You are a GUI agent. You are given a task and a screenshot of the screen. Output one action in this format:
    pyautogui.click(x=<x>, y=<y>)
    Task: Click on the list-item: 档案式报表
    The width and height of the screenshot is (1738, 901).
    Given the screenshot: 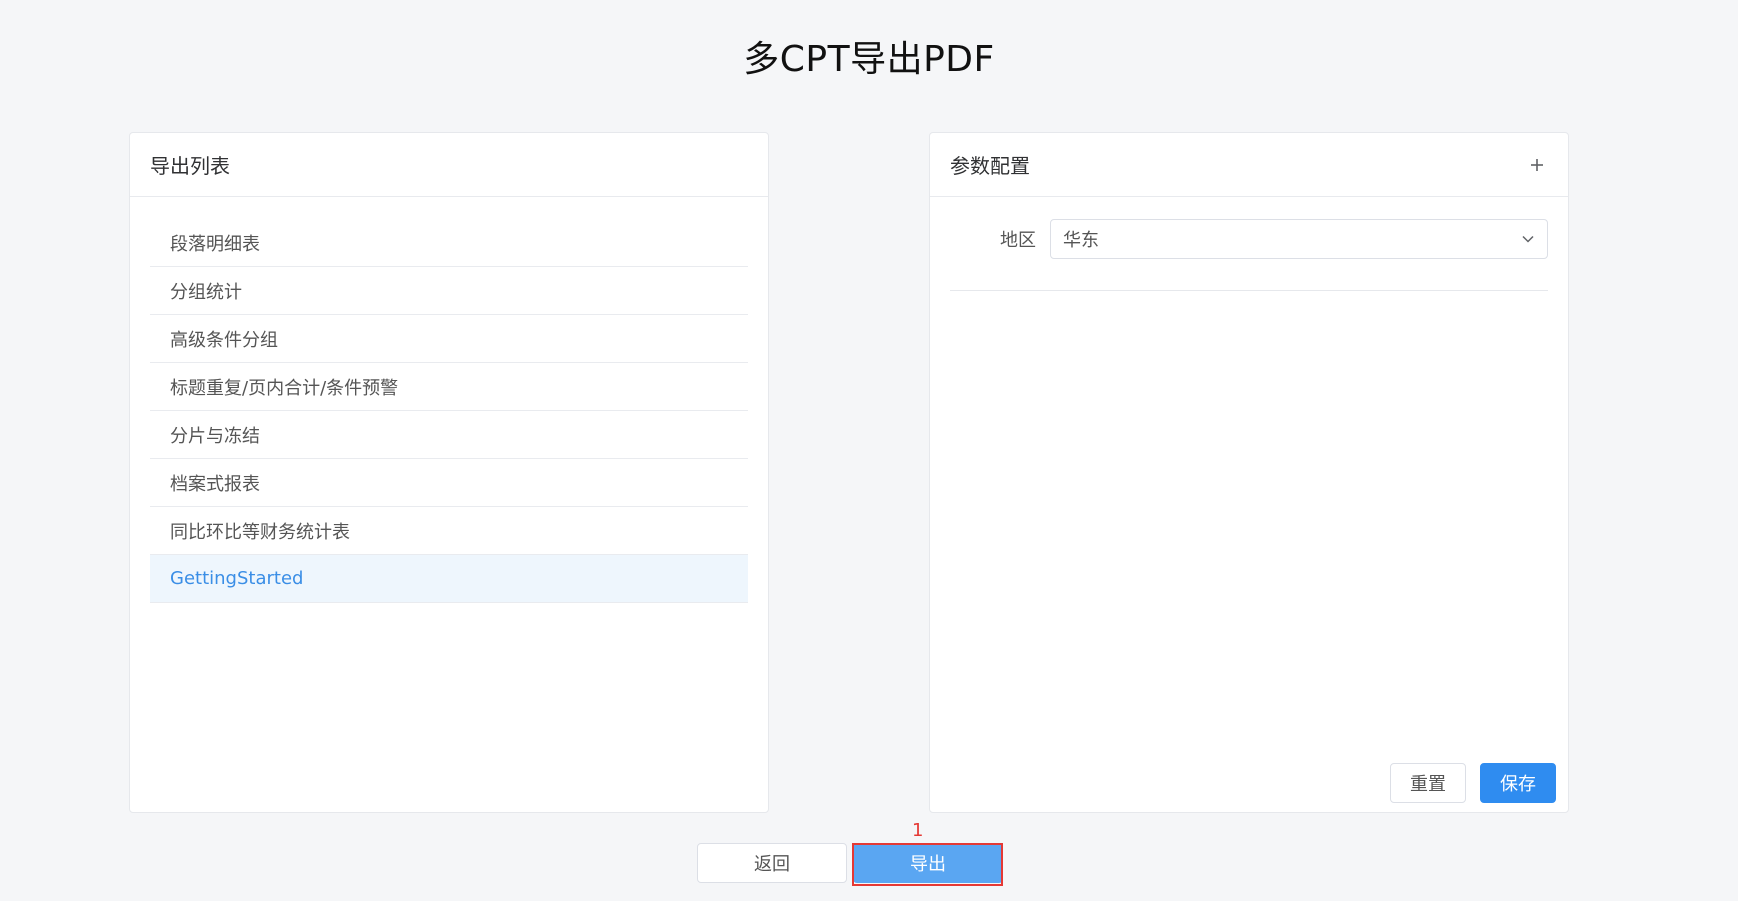 What is the action you would take?
    pyautogui.click(x=449, y=483)
    